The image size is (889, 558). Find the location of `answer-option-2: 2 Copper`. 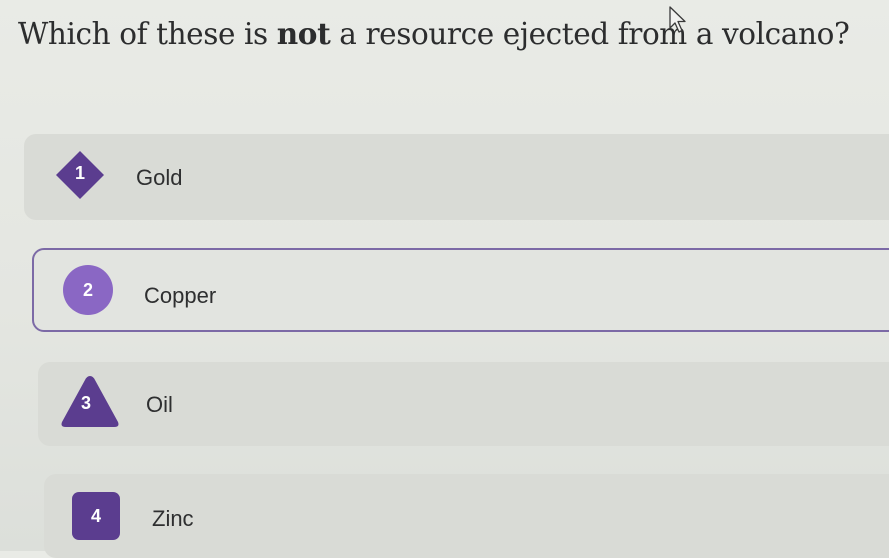

answer-option-2: 2 Copper is located at coordinates (460, 290).